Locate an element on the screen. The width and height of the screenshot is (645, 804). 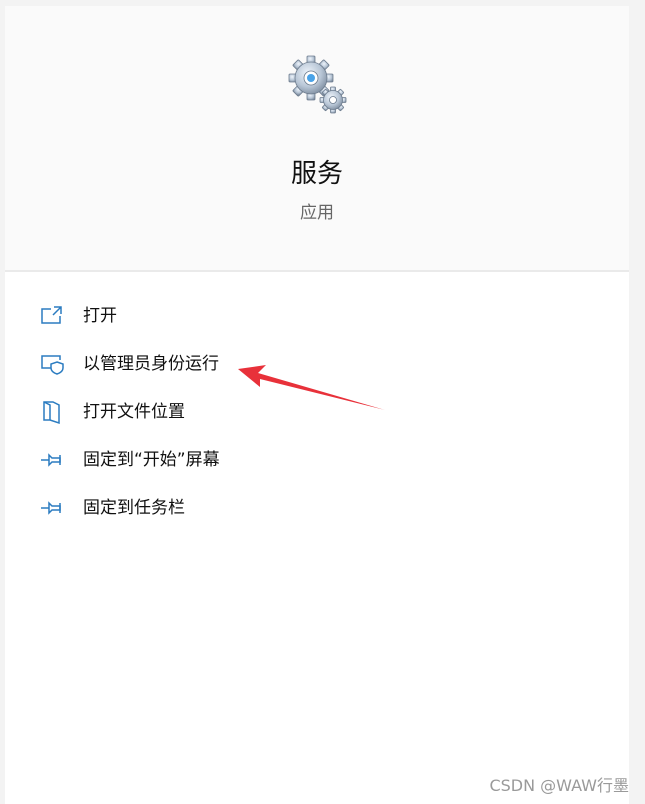
folder-location-icon is located at coordinates (51, 413).